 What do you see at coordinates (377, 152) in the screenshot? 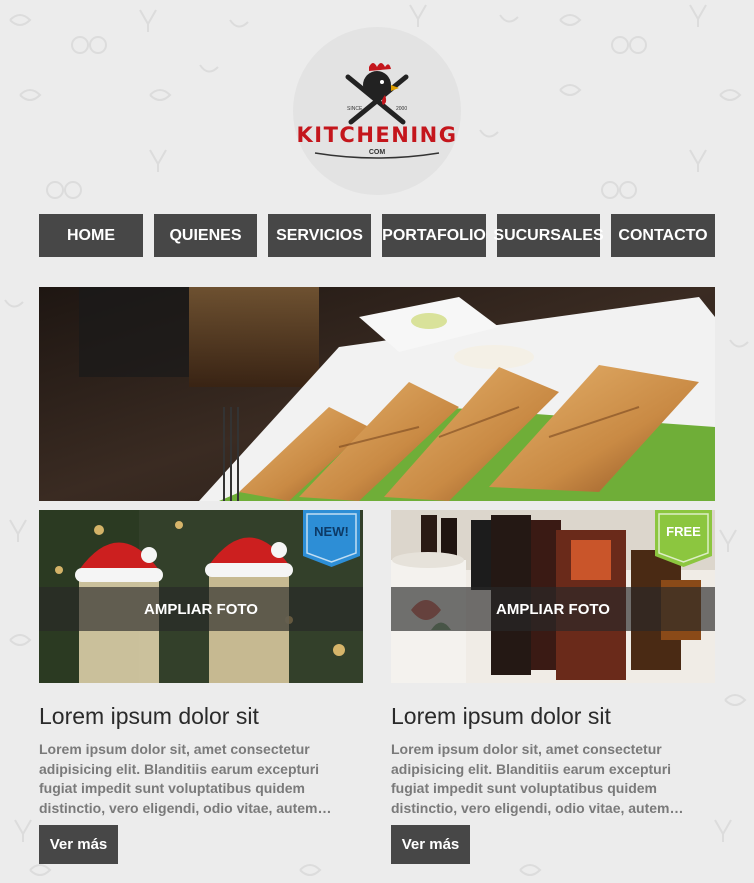
I see `logo-com: COM` at bounding box center [377, 152].